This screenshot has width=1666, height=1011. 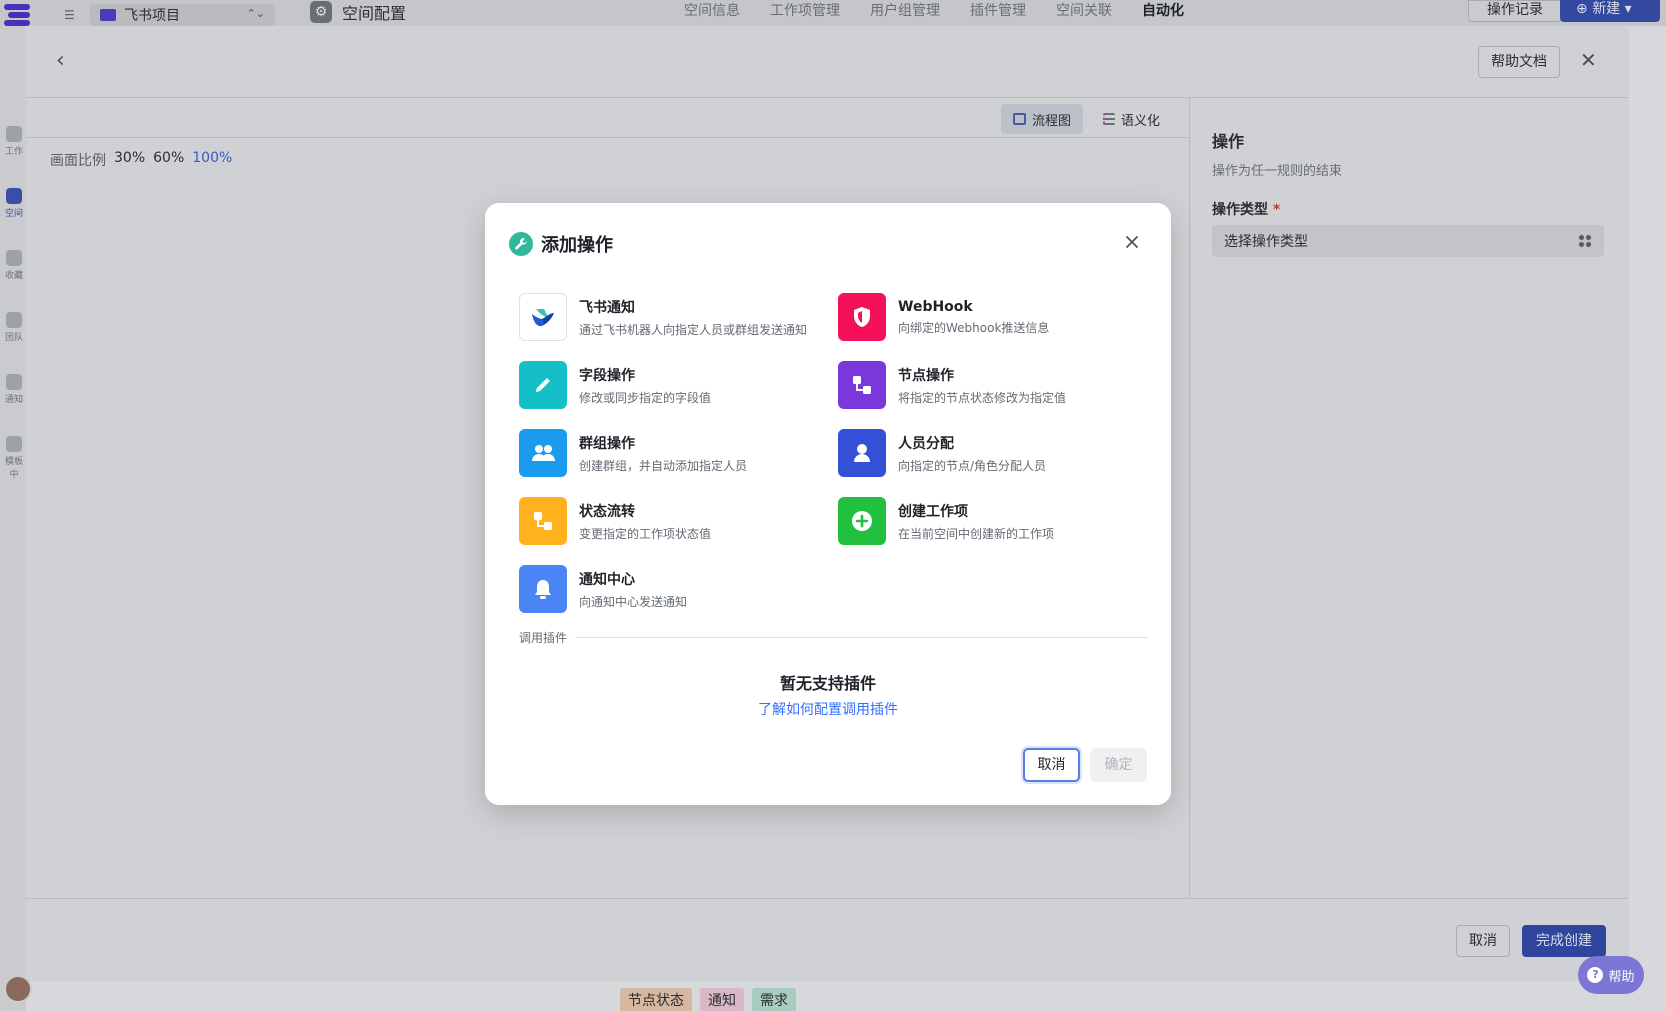 I want to click on required-mark: *, so click(x=1276, y=210).